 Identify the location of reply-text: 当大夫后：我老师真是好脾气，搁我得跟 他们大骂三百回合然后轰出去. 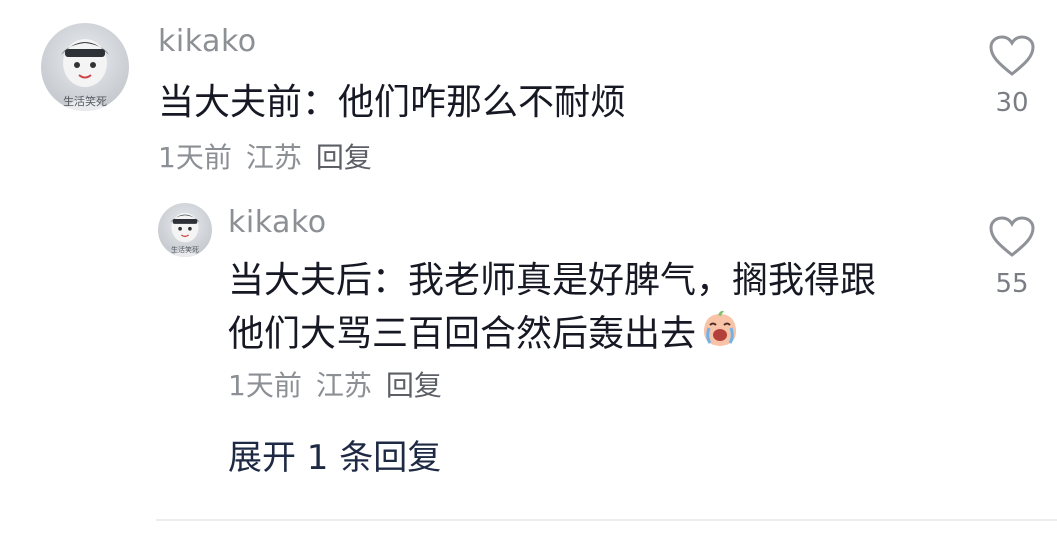
(552, 310).